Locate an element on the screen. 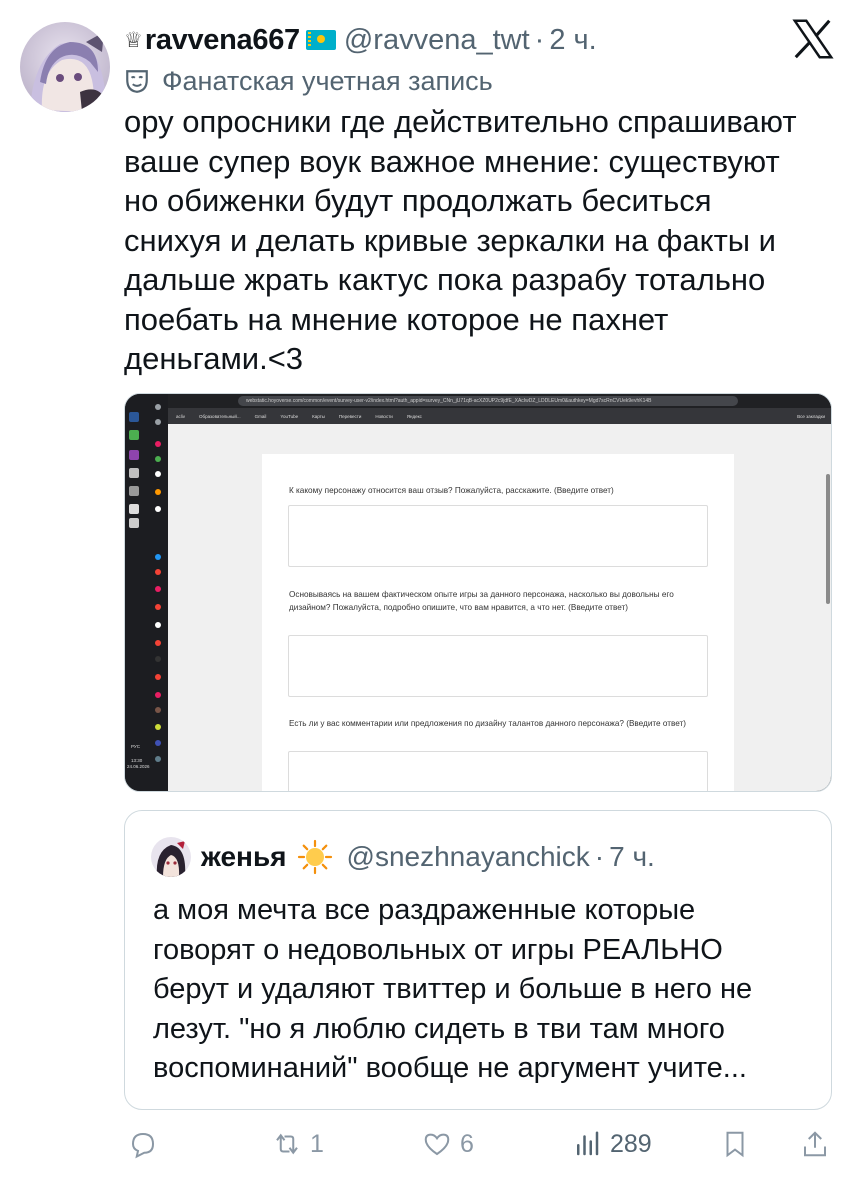 The image size is (850, 1200). bookmark-button is located at coordinates (735, 1144).